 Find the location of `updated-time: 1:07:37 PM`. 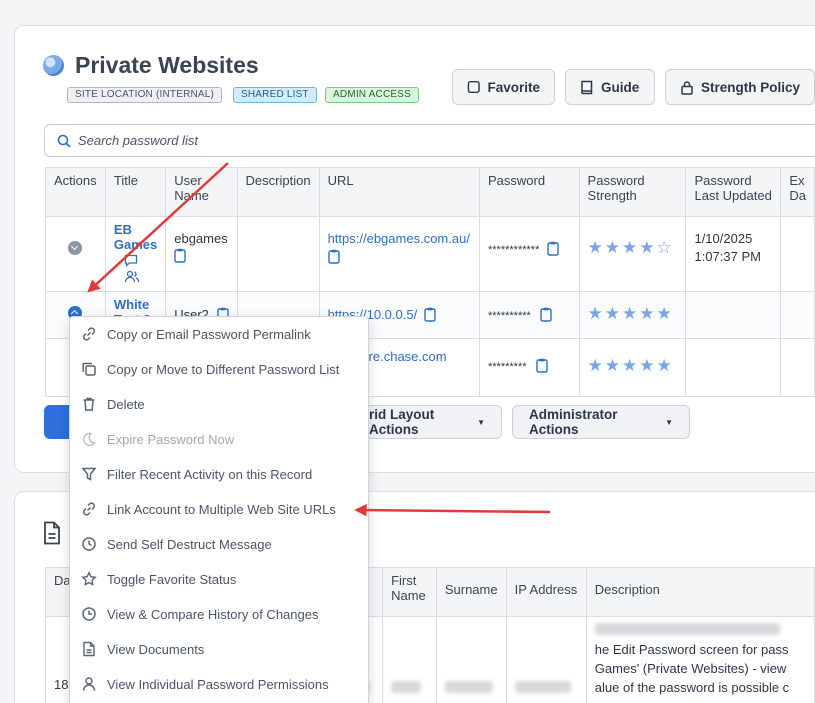

updated-time: 1:07:37 PM is located at coordinates (727, 256).